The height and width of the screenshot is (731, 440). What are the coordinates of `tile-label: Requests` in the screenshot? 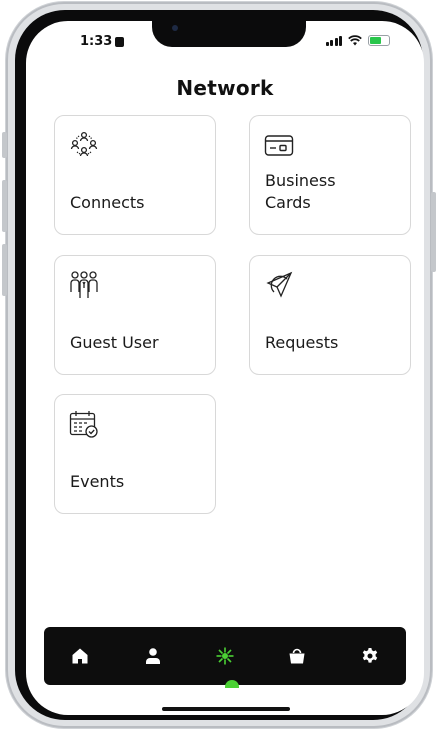 It's located at (302, 342).